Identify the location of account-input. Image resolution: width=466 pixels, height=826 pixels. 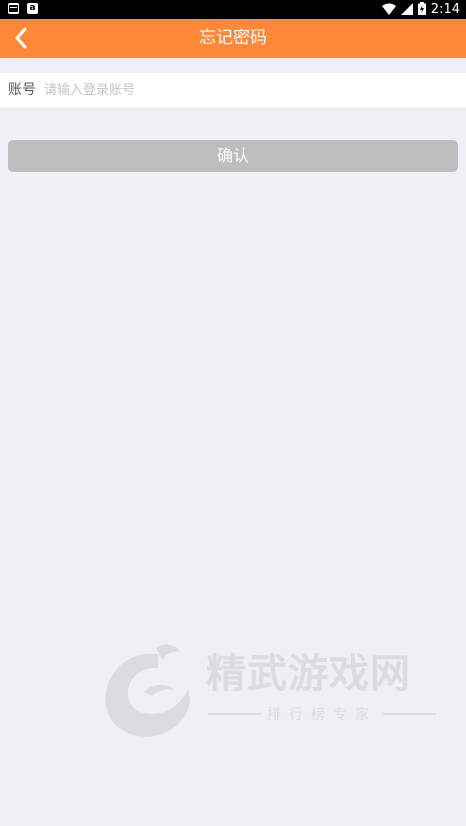
(249, 90).